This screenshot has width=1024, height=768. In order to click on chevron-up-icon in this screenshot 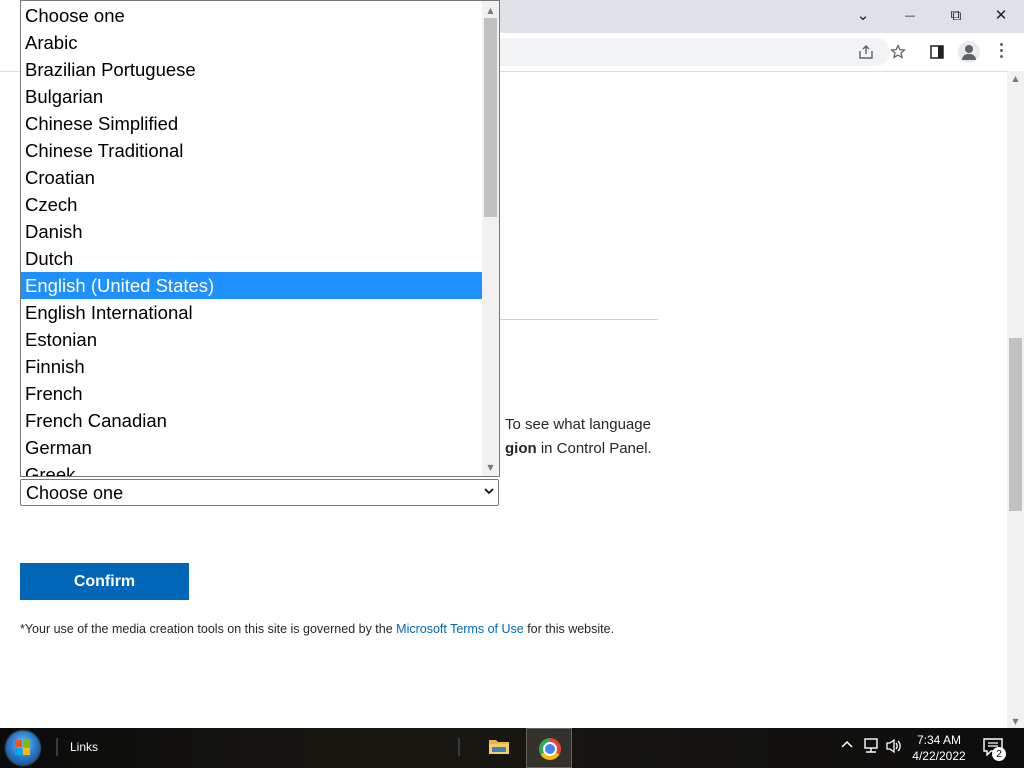, I will do `click(847, 747)`.